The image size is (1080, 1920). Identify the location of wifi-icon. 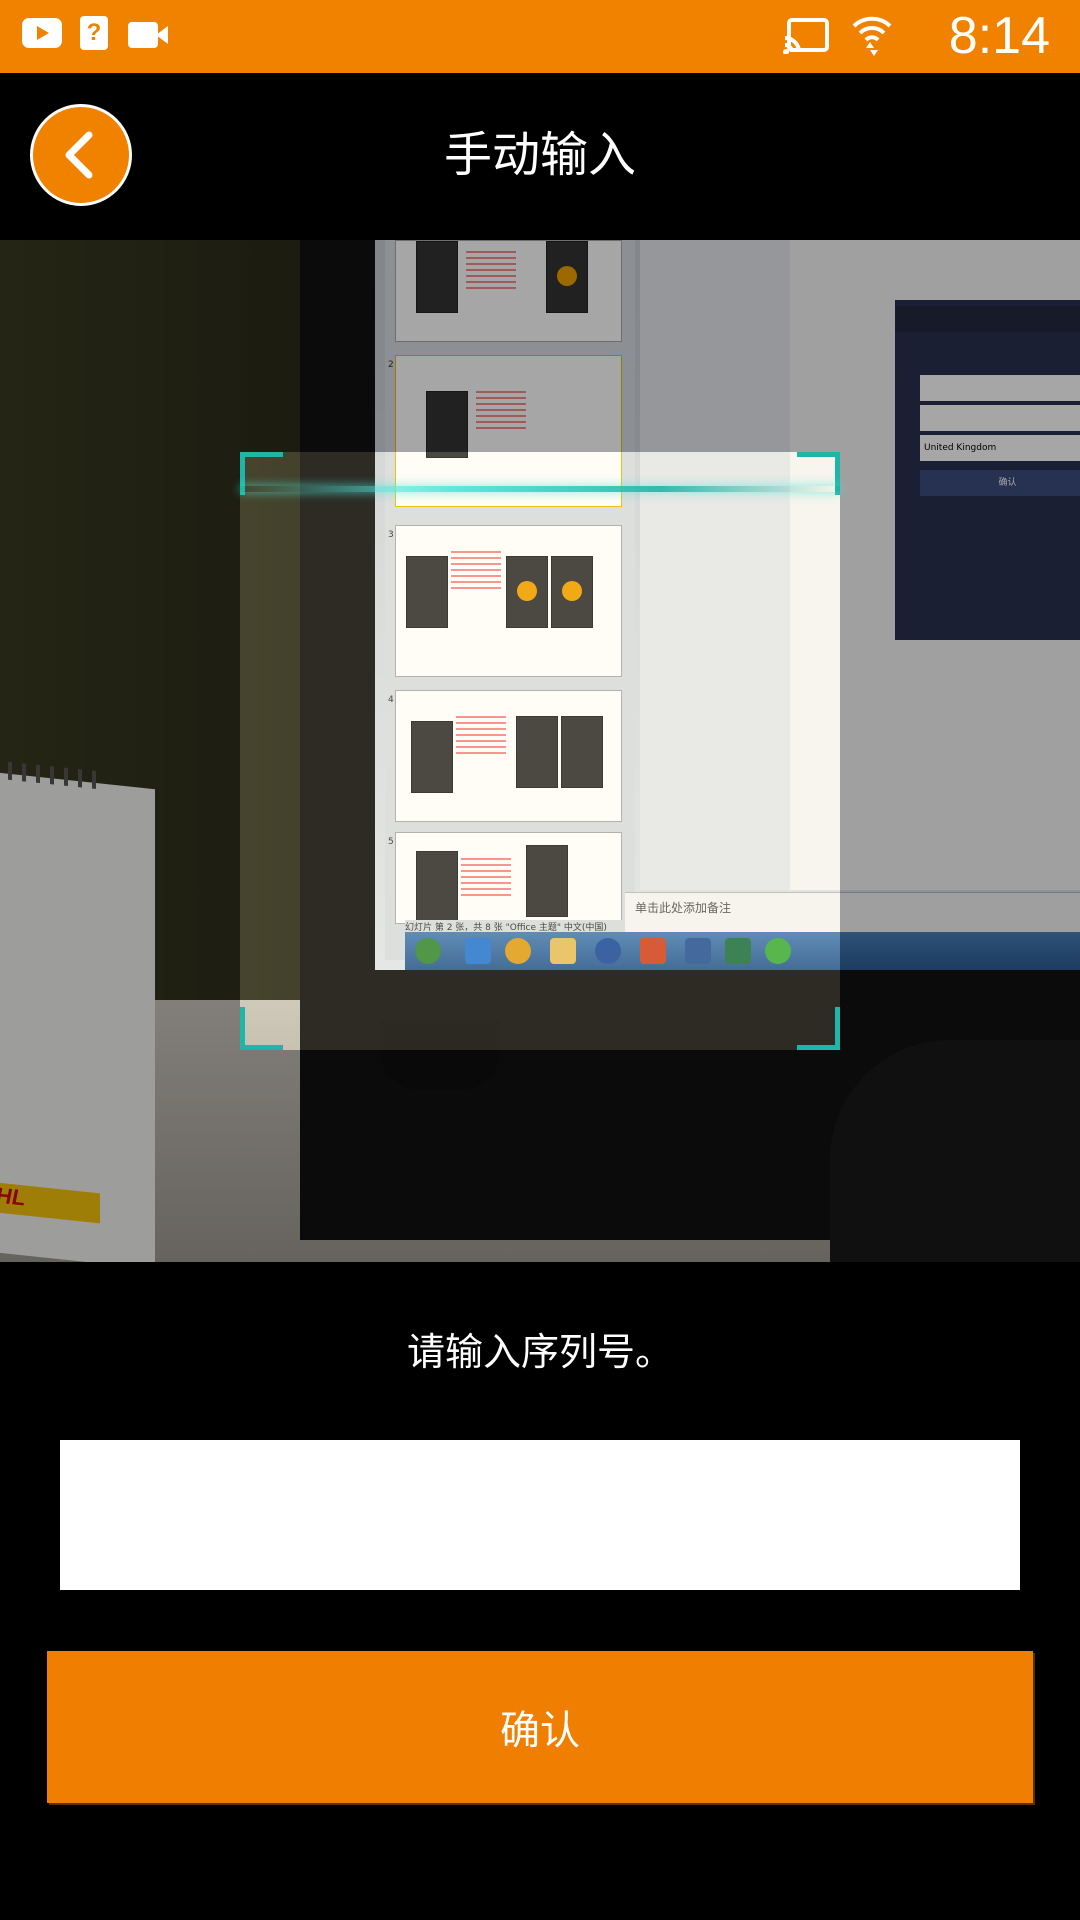
(872, 36).